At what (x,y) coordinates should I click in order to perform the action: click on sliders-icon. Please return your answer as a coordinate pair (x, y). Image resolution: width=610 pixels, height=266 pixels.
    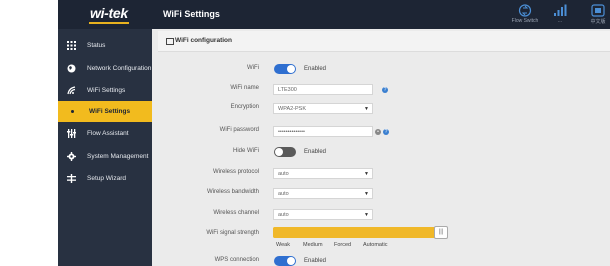
    Looking at the image, I should click on (71, 133).